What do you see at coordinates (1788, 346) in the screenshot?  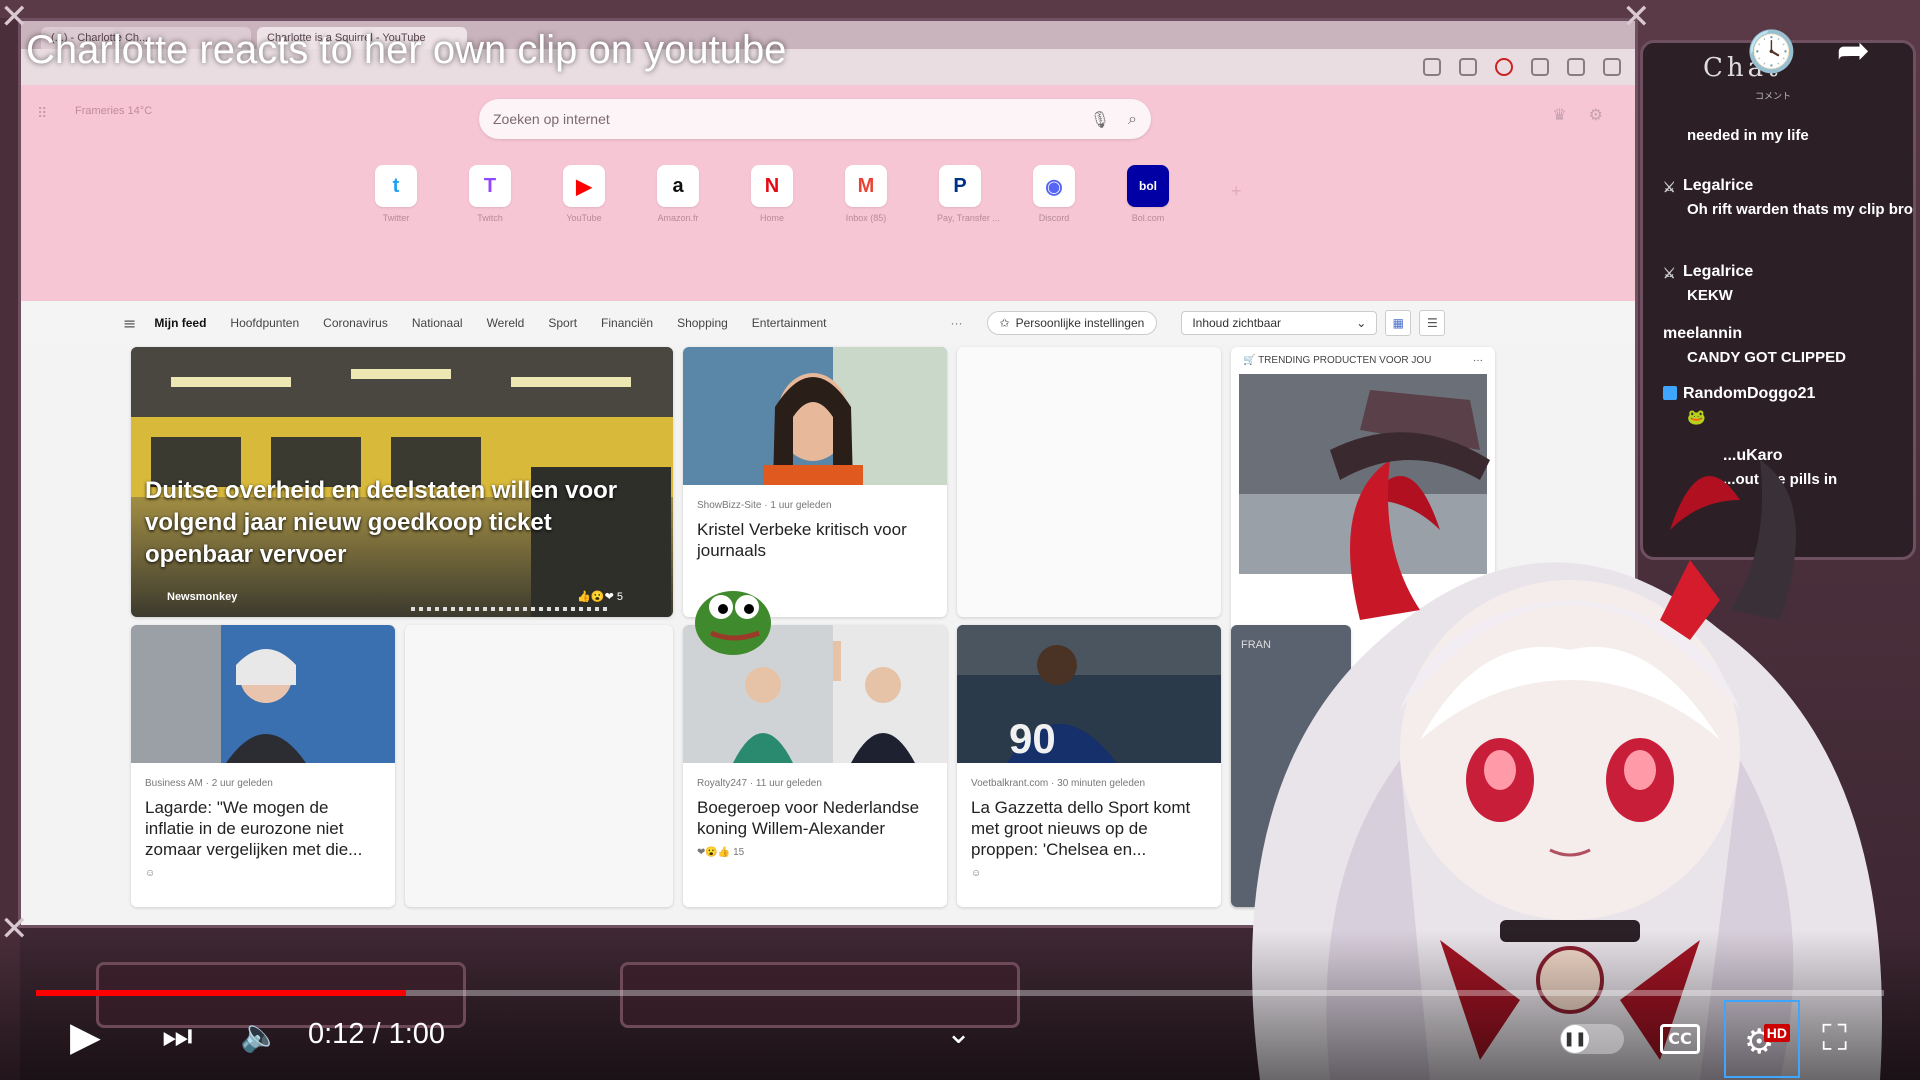 I see `chat-message: meelannin CANDY GOT CLIPPED` at bounding box center [1788, 346].